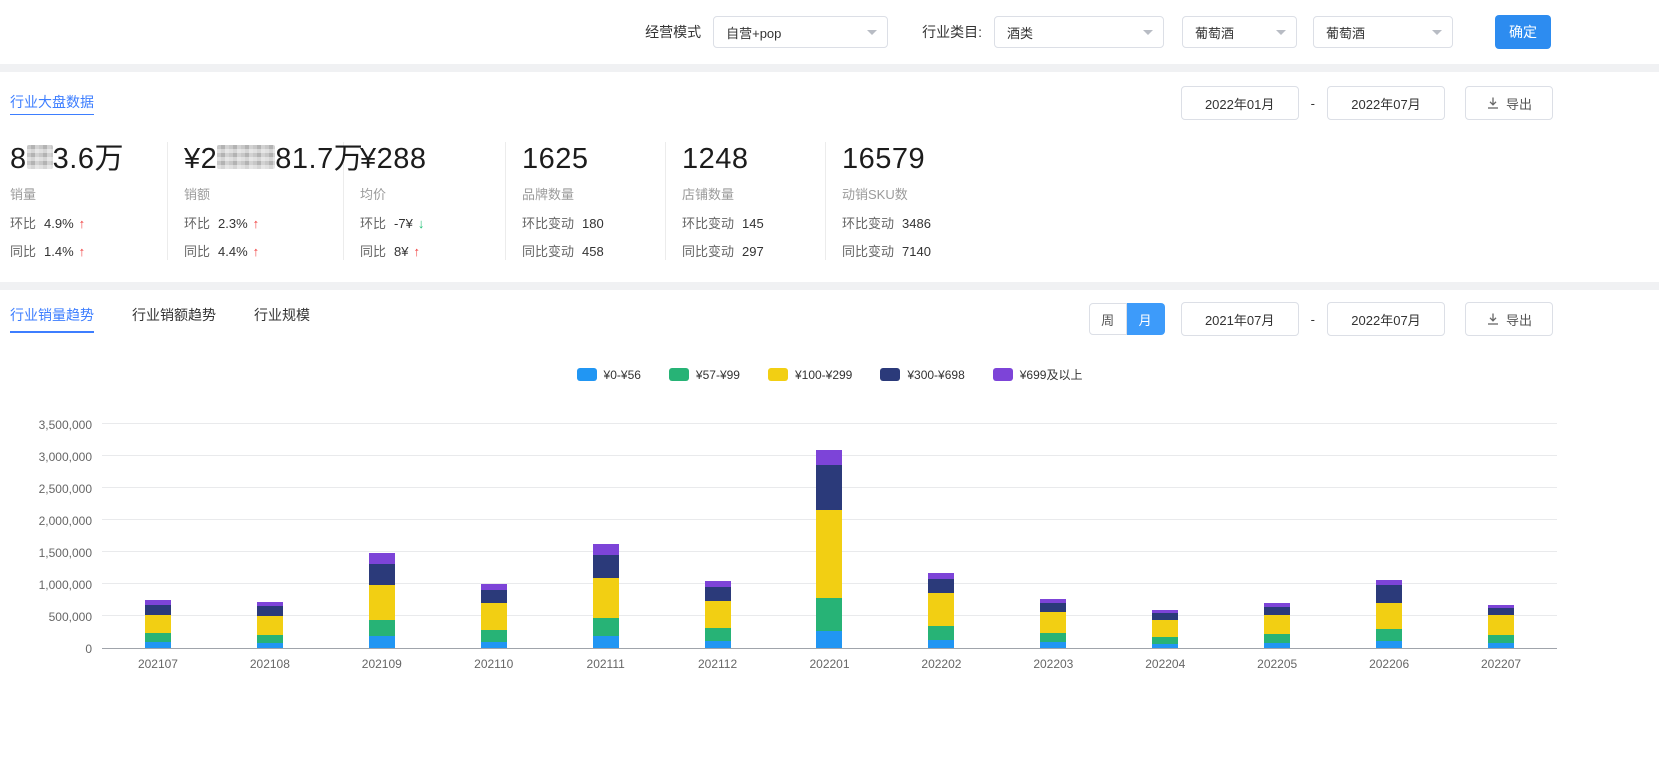 The height and width of the screenshot is (759, 1659). I want to click on legend-item: ¥699及以上, so click(1037, 374).